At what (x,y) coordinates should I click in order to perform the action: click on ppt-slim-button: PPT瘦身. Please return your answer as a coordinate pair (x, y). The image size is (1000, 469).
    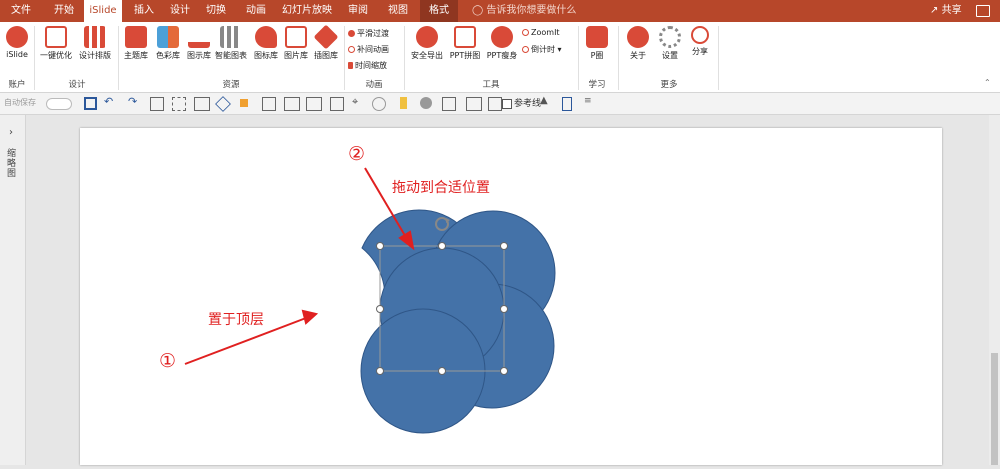
    Looking at the image, I should click on (502, 43).